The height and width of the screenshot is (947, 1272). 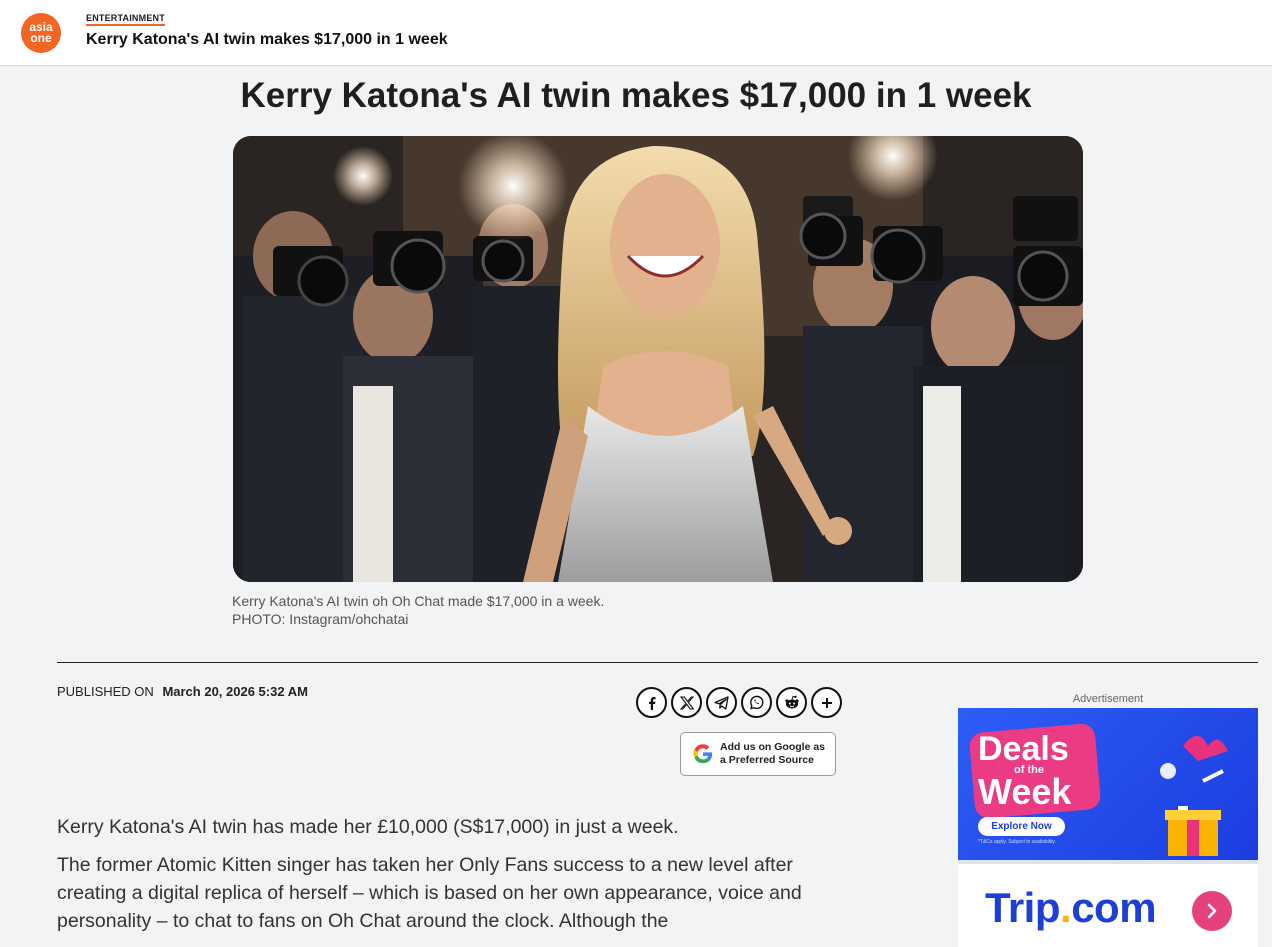 I want to click on facebook-icon, so click(x=651, y=702).